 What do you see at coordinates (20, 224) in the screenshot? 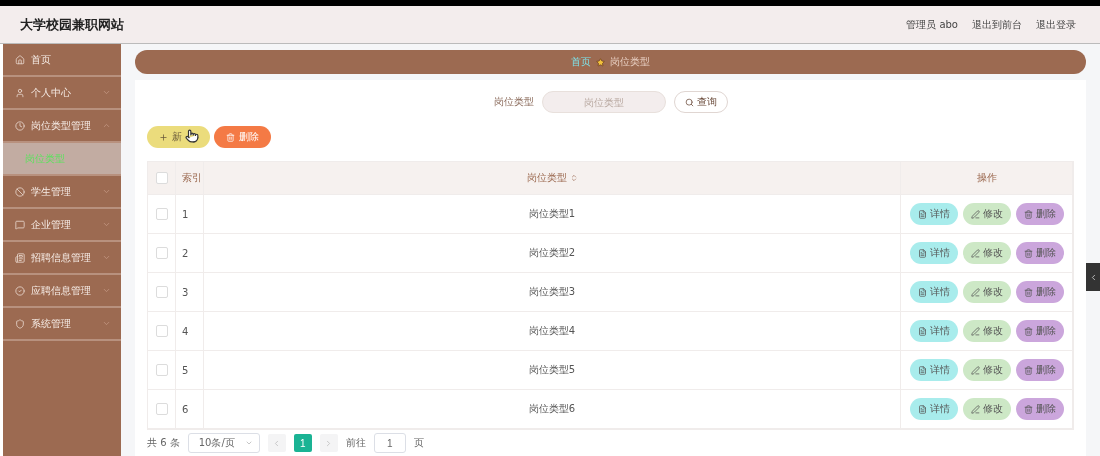
I see `chat-icon` at bounding box center [20, 224].